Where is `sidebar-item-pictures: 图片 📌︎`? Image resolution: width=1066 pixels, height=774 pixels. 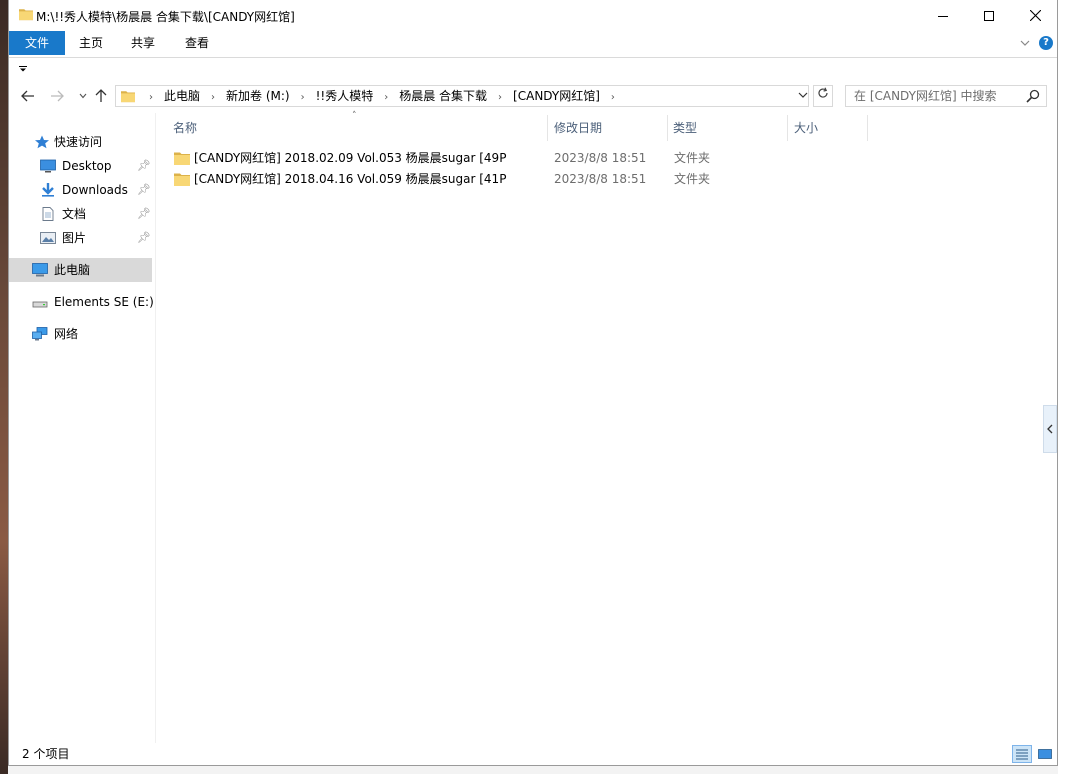
sidebar-item-pictures: 图片 📌︎ is located at coordinates (80, 238).